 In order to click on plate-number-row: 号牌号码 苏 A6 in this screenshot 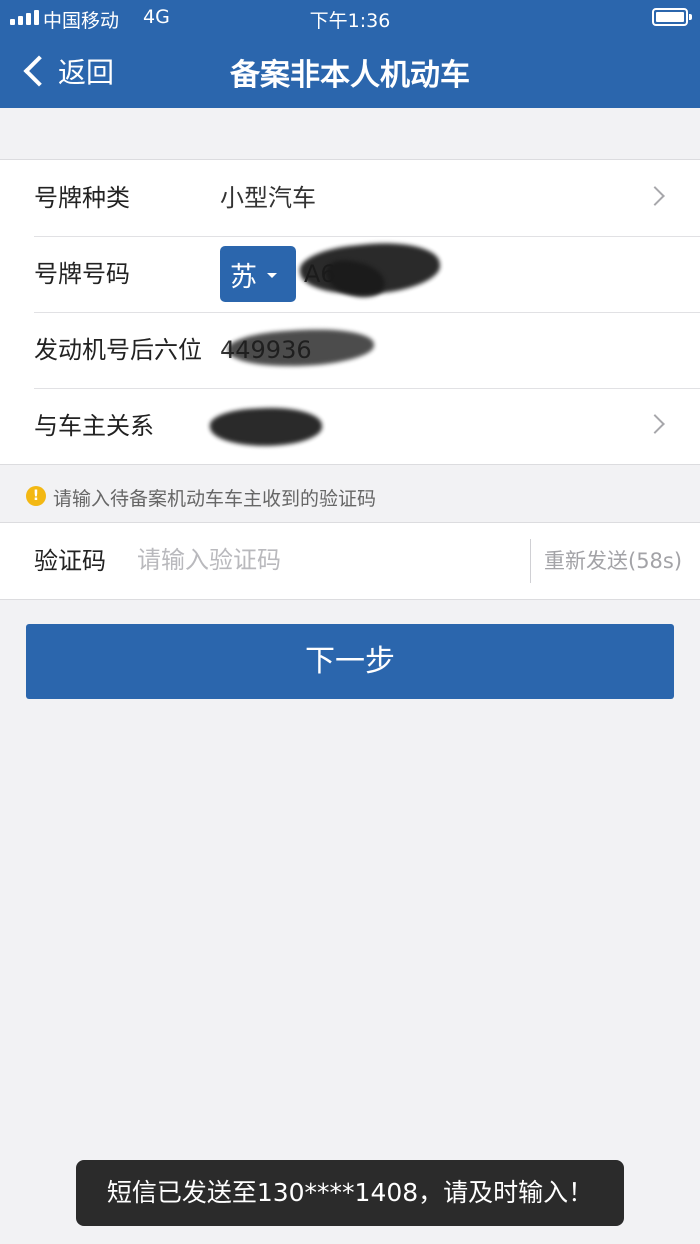, I will do `click(350, 274)`.